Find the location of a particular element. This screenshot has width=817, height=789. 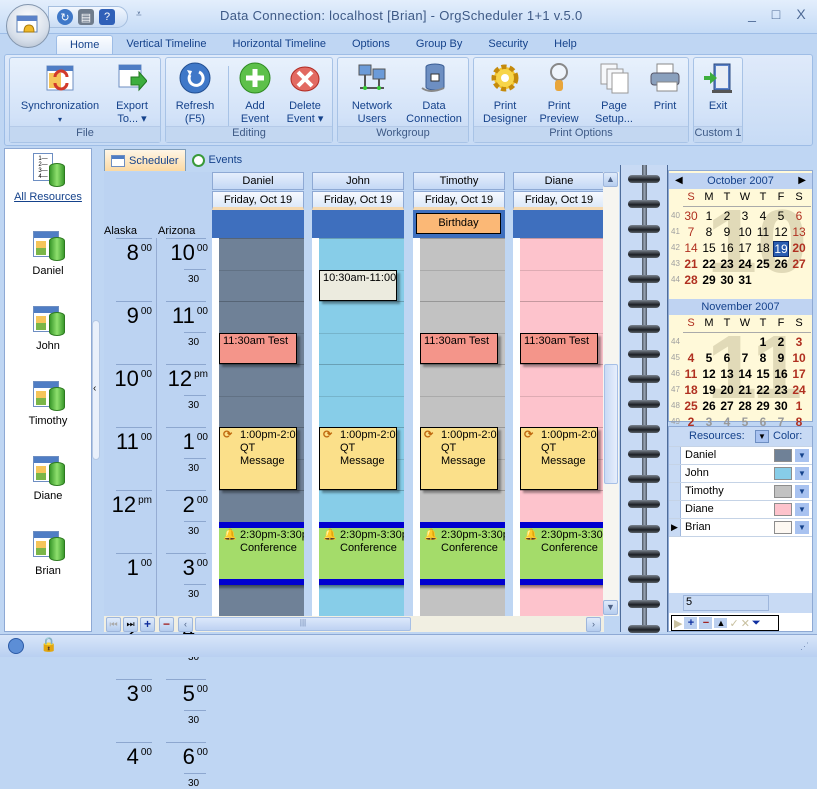

customize-toolbar-icon: ⩡ is located at coordinates (139, 14).